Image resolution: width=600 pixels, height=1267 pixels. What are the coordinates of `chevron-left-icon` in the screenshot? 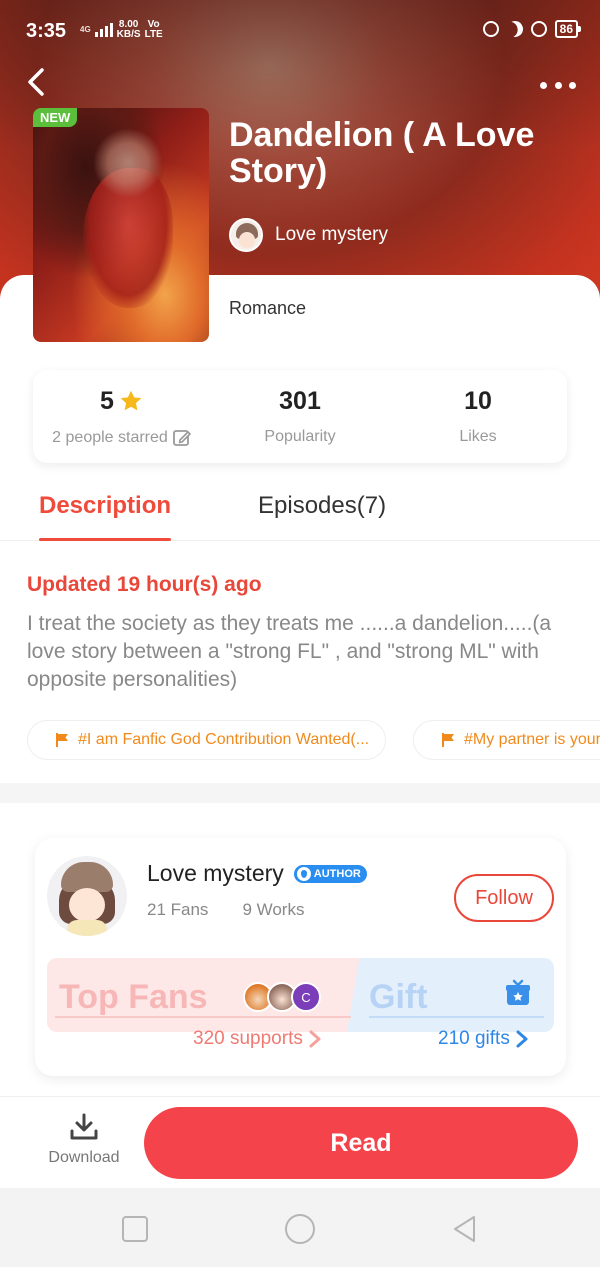 It's located at (36, 82).